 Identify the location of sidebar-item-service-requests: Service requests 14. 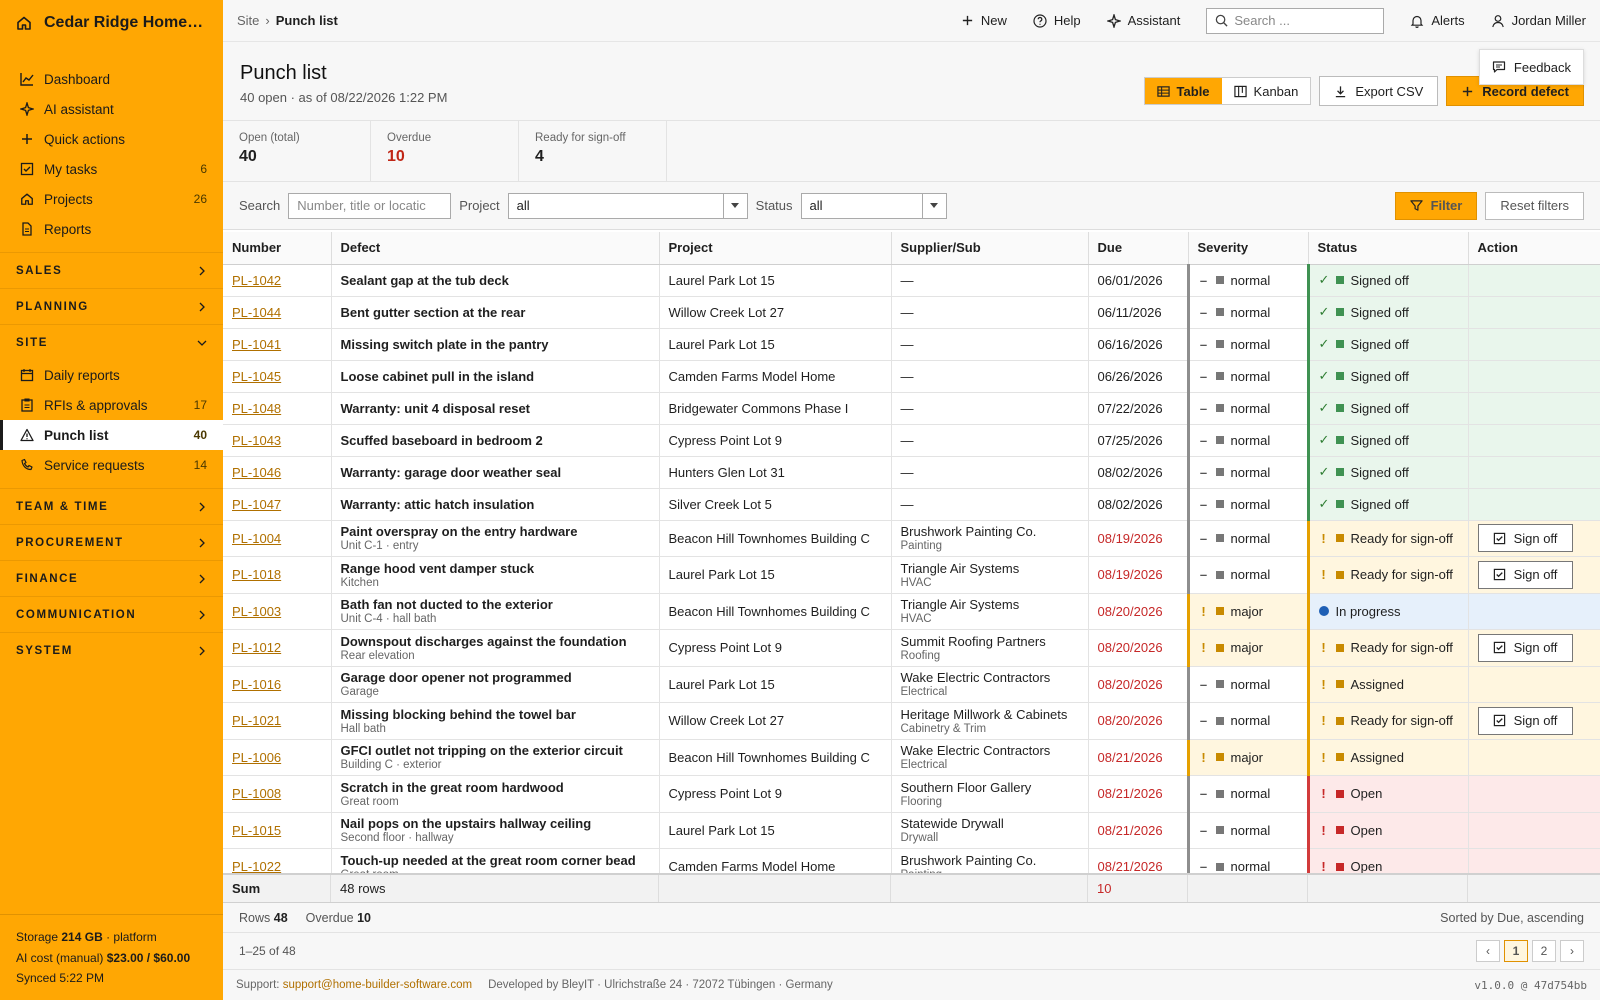
(111, 465).